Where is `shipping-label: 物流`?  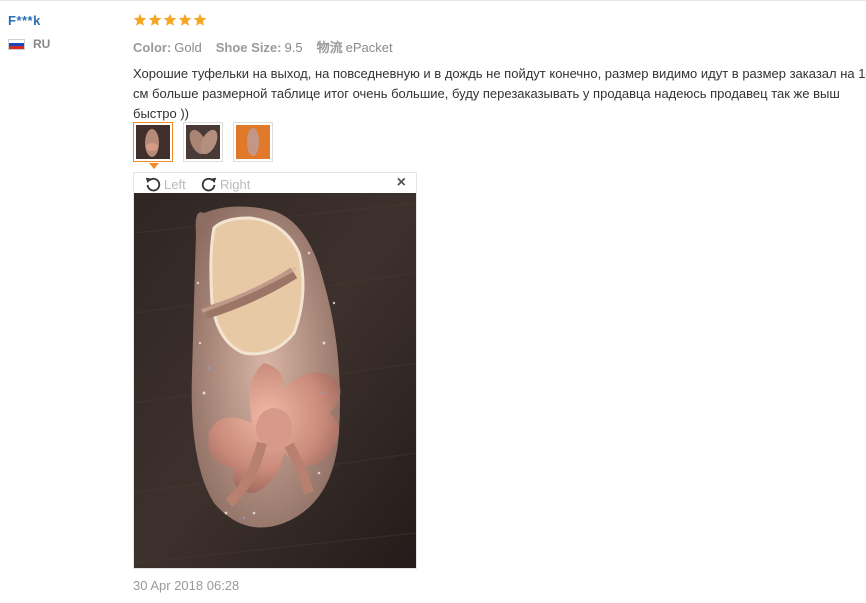 shipping-label: 物流 is located at coordinates (329, 47).